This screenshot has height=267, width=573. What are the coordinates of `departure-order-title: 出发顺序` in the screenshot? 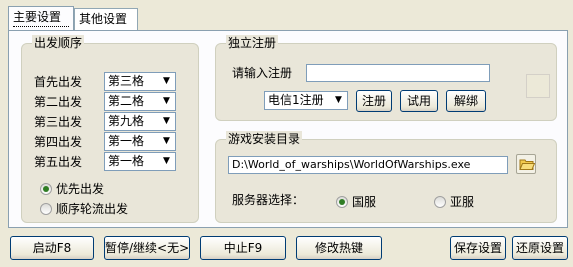 It's located at (58, 43).